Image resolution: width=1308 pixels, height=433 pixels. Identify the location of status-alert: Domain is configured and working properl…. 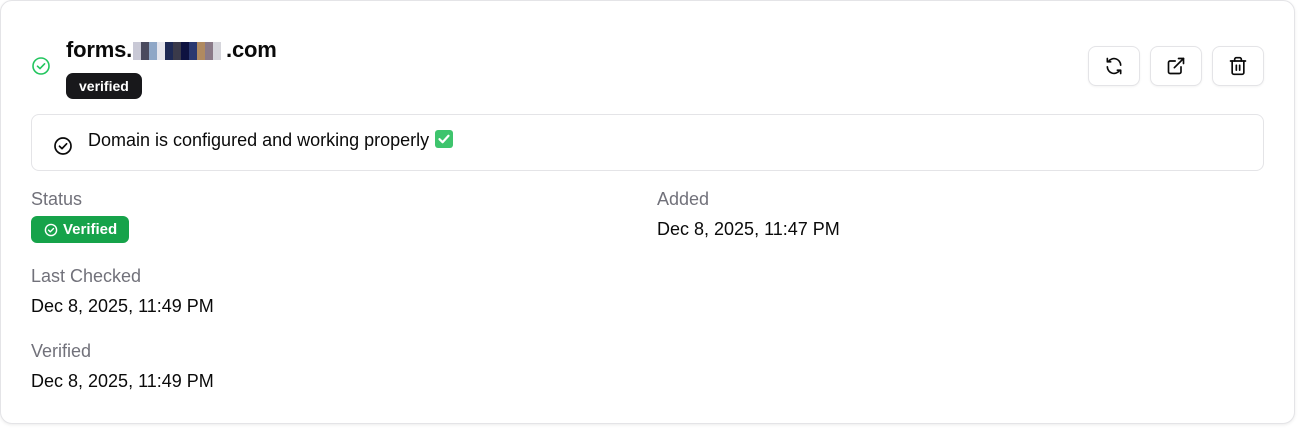
(647, 142).